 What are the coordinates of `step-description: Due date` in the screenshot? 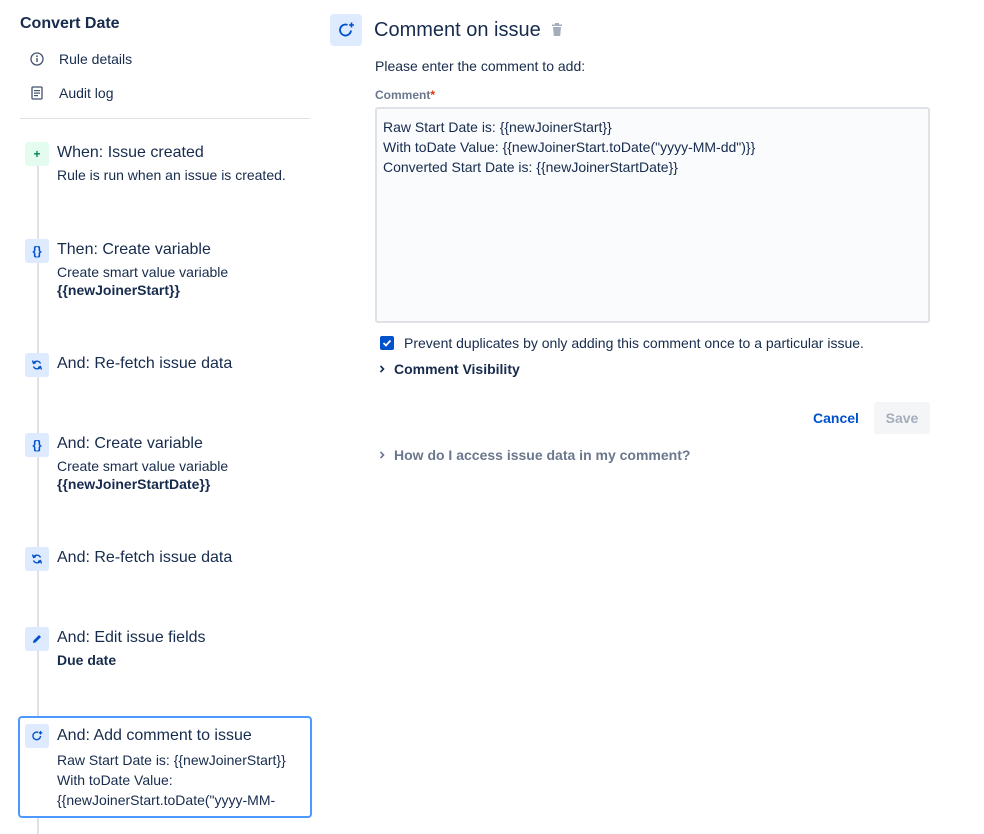 It's located at (86, 660).